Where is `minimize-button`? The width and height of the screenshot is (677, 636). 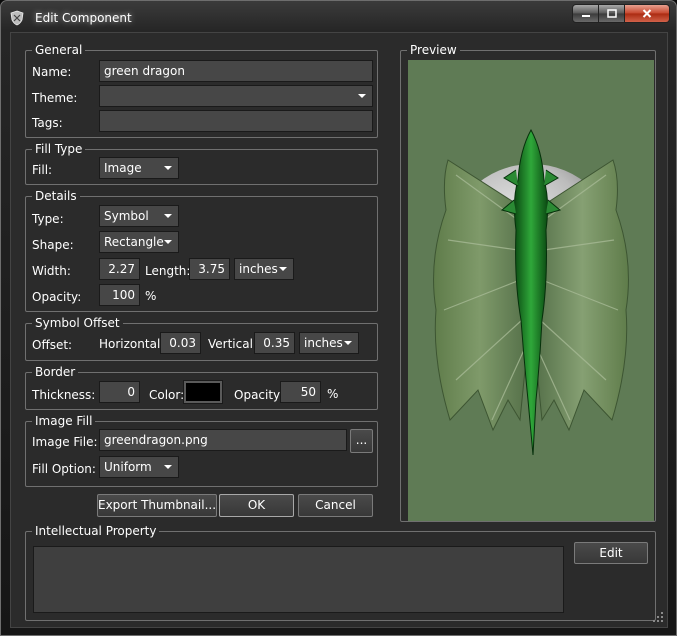
minimize-button is located at coordinates (585, 13).